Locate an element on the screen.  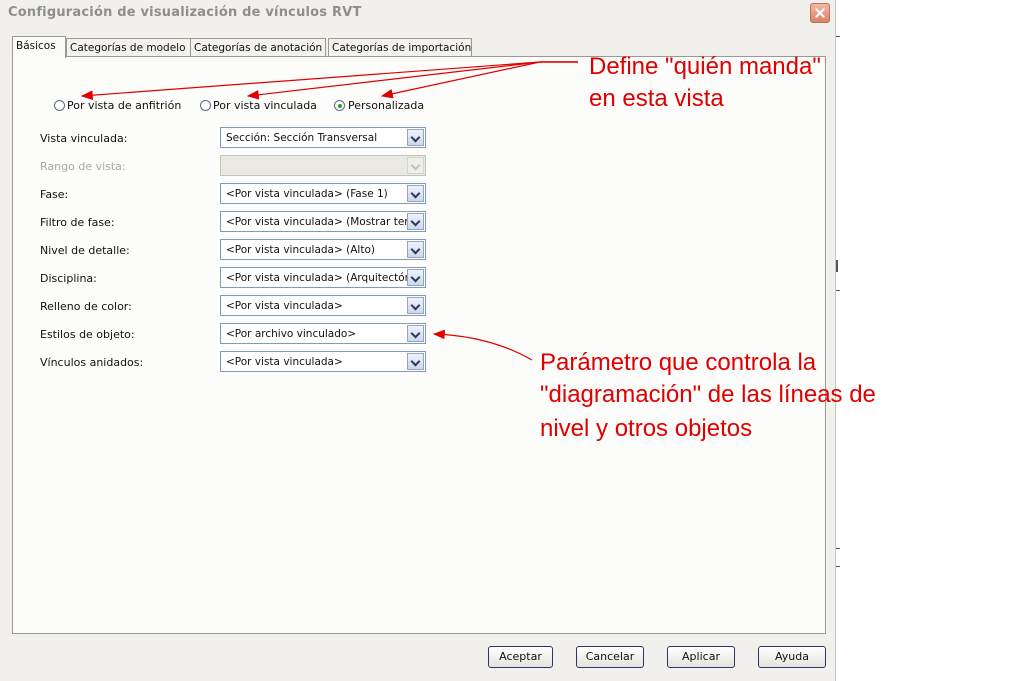
label-vista-vinculada: Vista vinculada: is located at coordinates (84, 138).